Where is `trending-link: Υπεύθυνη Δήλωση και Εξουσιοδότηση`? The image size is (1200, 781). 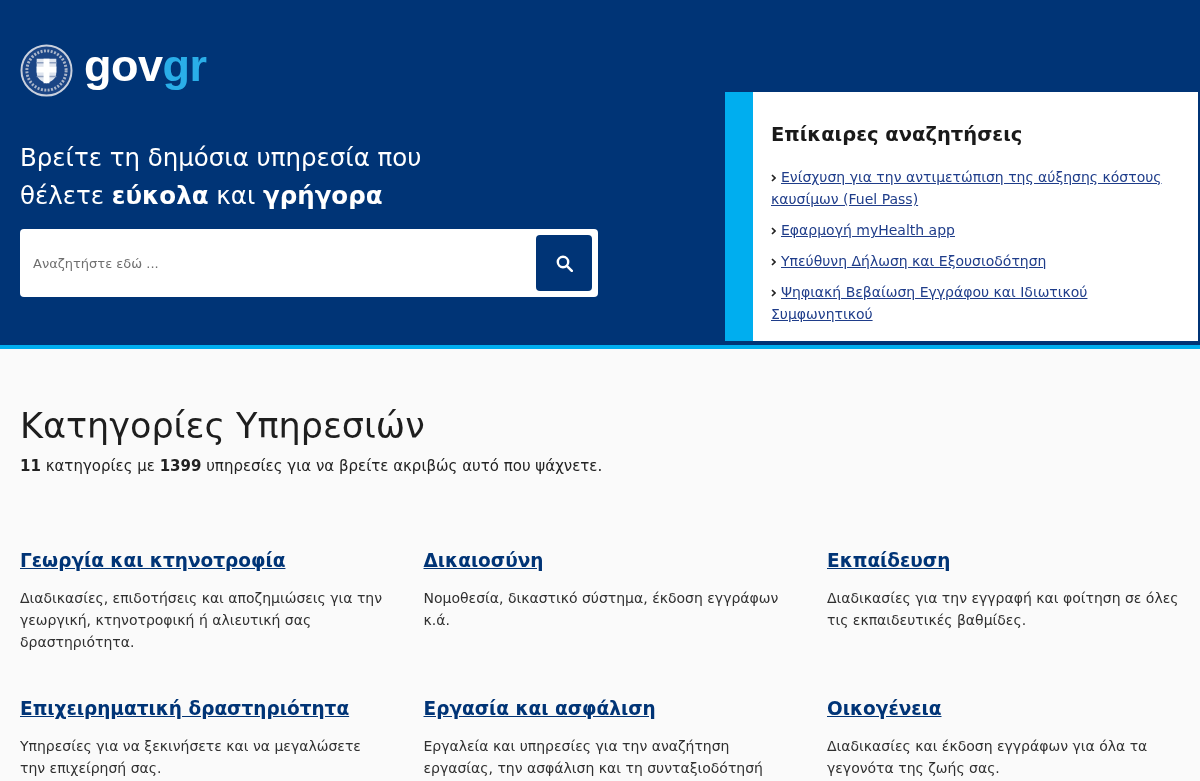 trending-link: Υπεύθυνη Δήλωση και Εξουσιοδότηση is located at coordinates (976, 261).